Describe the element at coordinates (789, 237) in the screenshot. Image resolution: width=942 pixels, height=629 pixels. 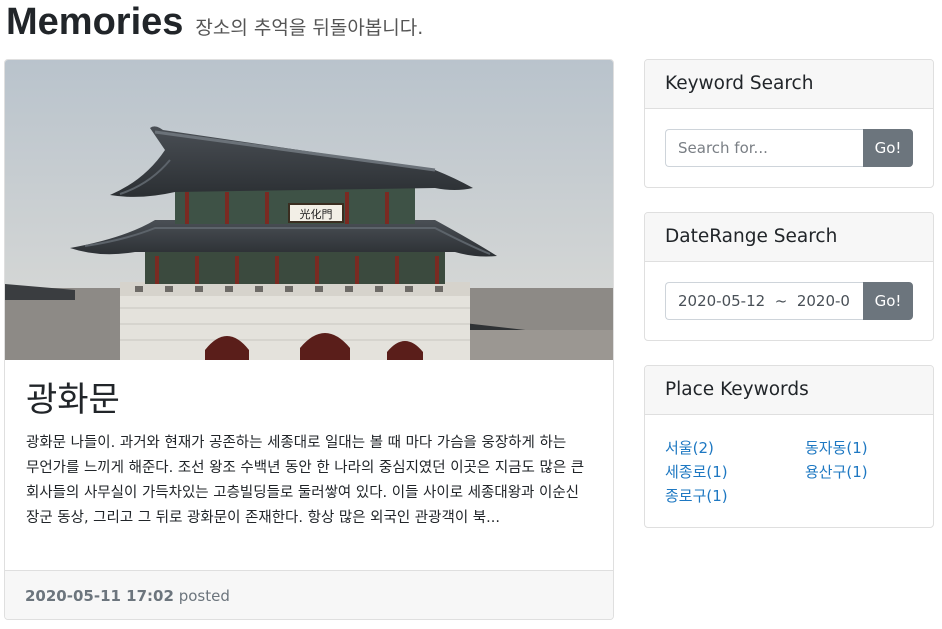
I see `daterange-search-title: DateRange Search` at that location.